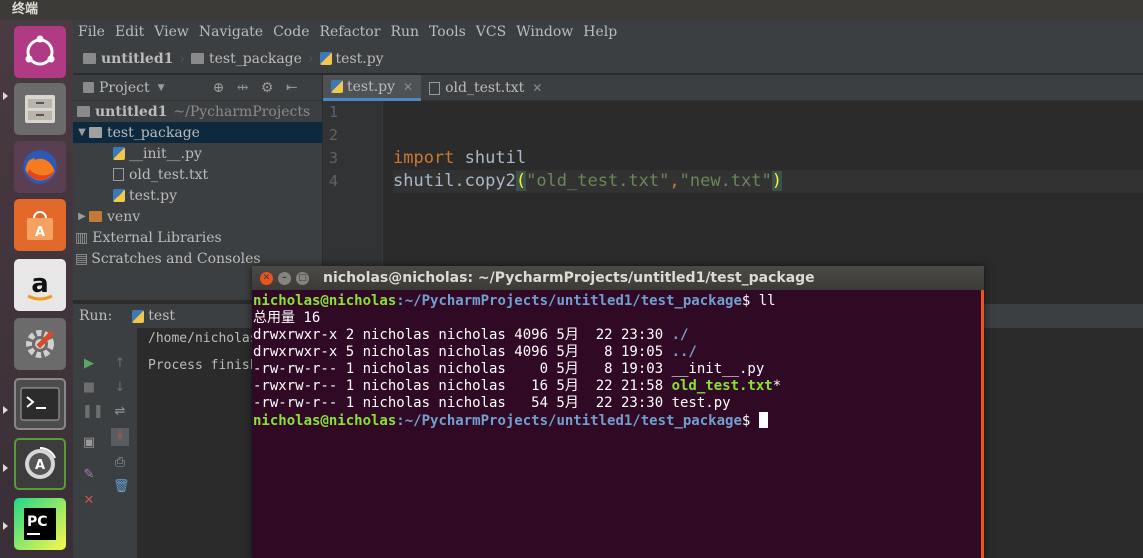 This screenshot has width=1143, height=558. Describe the element at coordinates (89, 364) in the screenshot. I see `run-icon: ▶` at that location.